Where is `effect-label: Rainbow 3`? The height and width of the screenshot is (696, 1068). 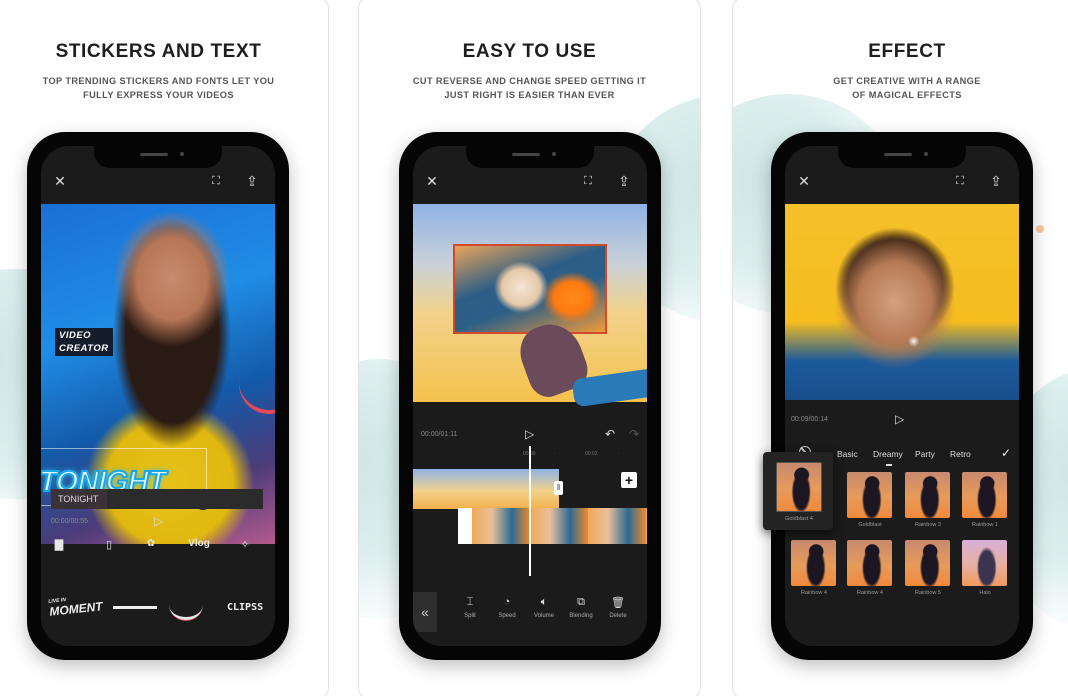 effect-label: Rainbow 3 is located at coordinates (928, 525).